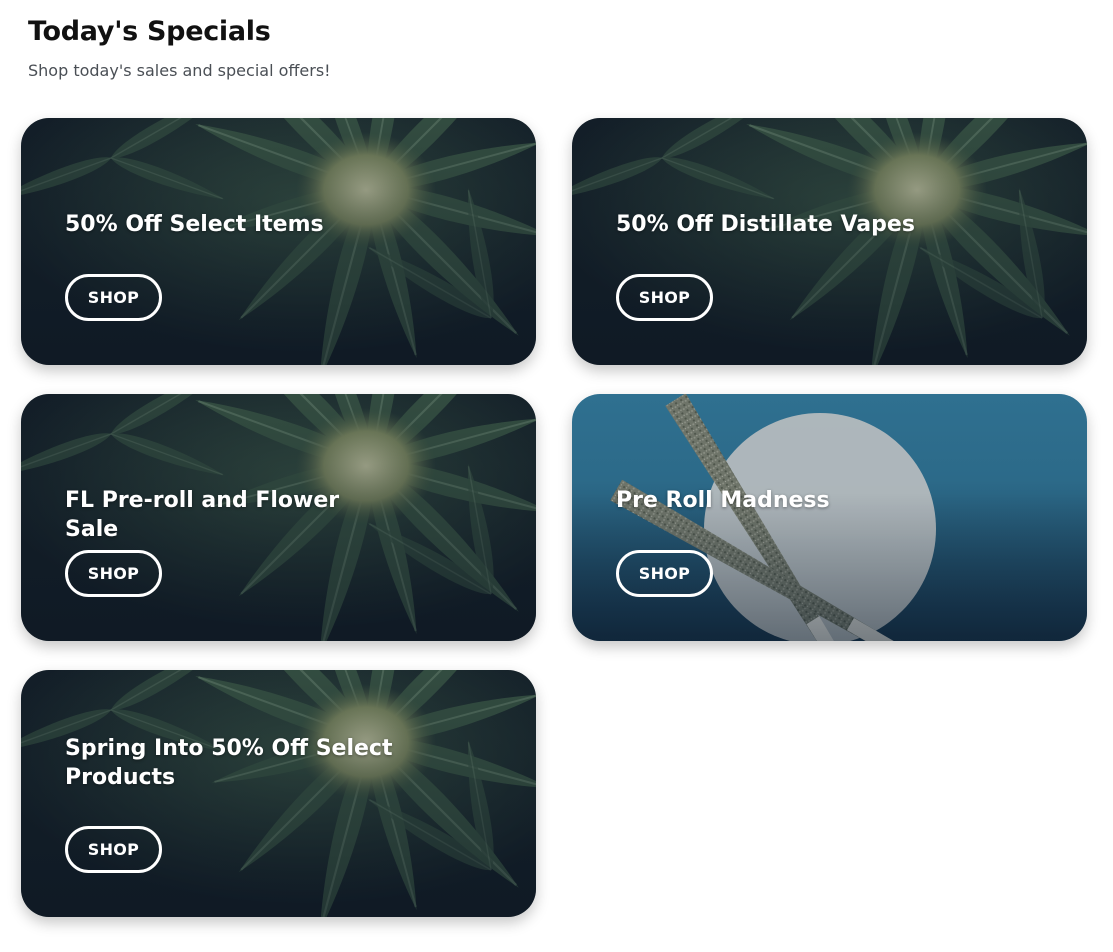 The height and width of the screenshot is (952, 1113). What do you see at coordinates (723, 500) in the screenshot?
I see `special-card-title: Pre Roll Madness` at bounding box center [723, 500].